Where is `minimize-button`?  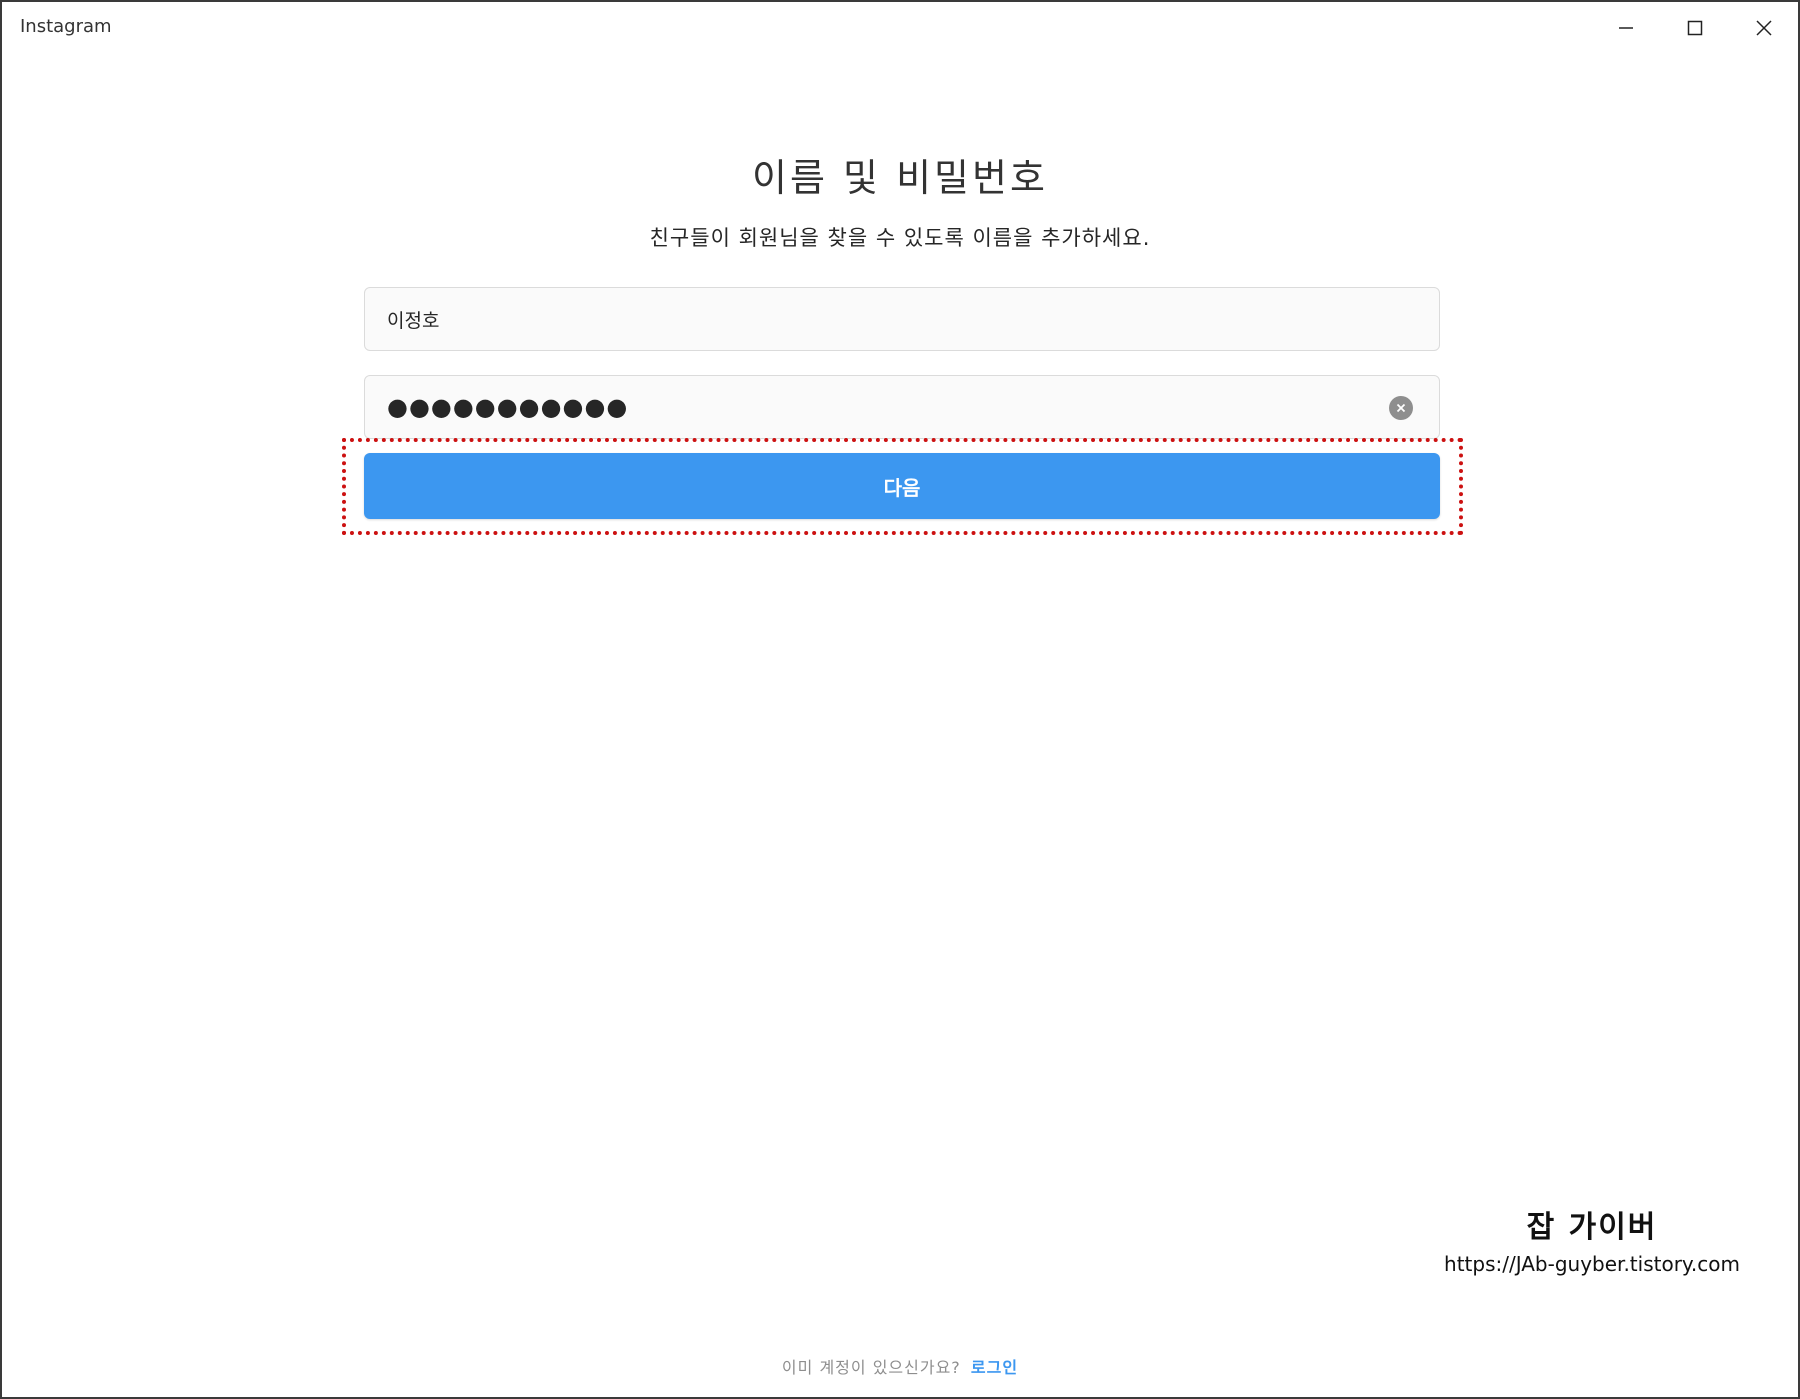
minimize-button is located at coordinates (1625, 28).